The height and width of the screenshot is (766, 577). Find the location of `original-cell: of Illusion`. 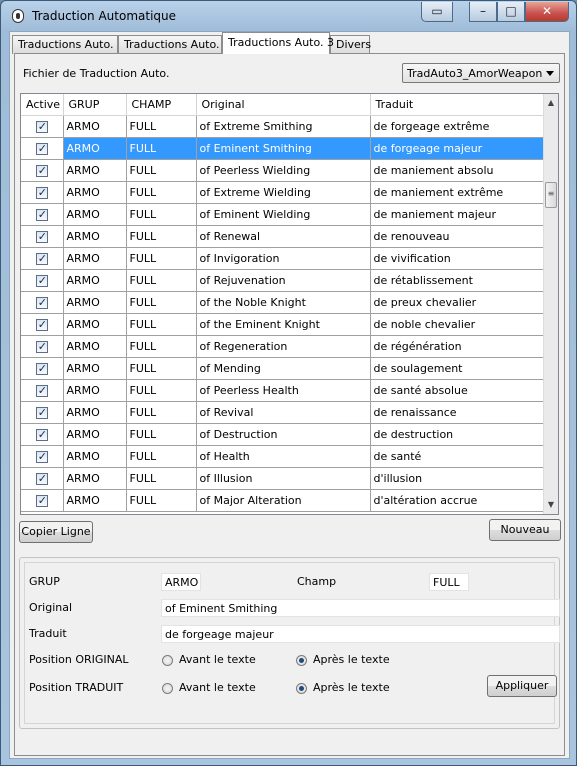

original-cell: of Illusion is located at coordinates (283, 478).